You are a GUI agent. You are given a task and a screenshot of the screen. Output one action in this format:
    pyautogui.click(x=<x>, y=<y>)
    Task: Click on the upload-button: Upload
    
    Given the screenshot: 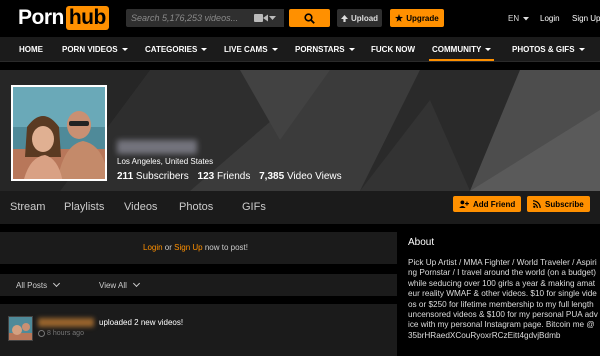 What is the action you would take?
    pyautogui.click(x=359, y=18)
    